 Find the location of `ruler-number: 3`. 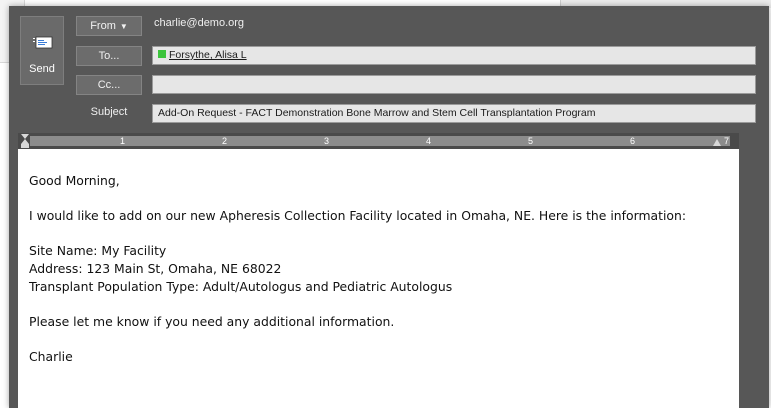

ruler-number: 3 is located at coordinates (327, 141).